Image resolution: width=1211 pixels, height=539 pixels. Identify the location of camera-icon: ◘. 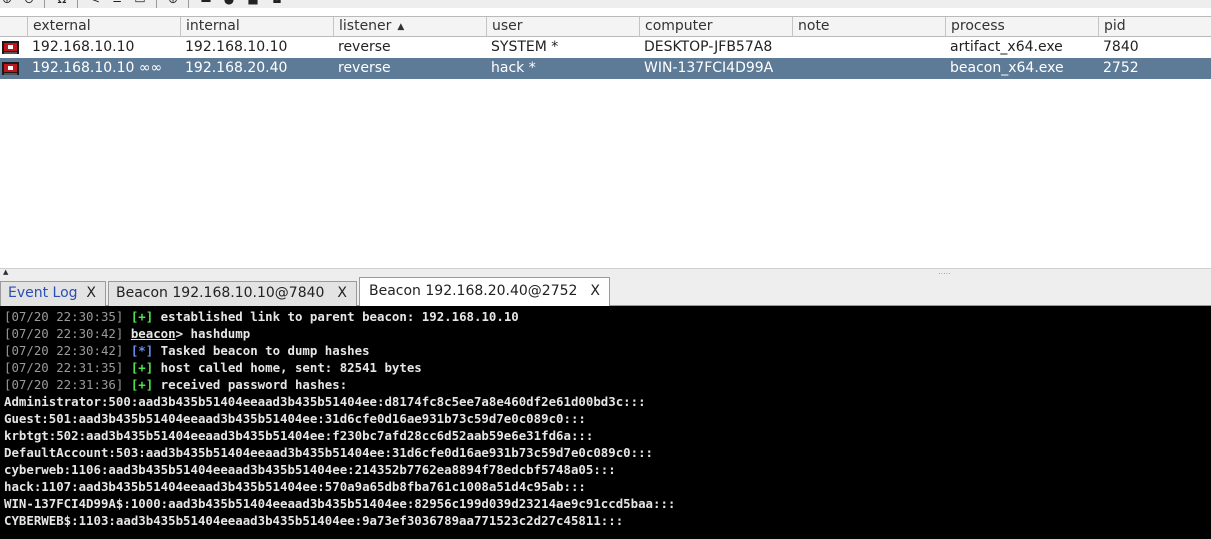
(277, 3).